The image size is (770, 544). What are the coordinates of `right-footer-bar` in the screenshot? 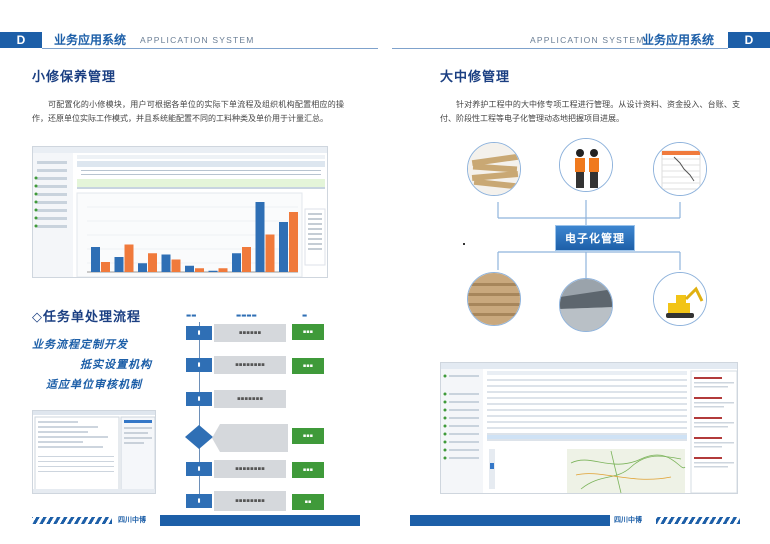 It's located at (510, 520).